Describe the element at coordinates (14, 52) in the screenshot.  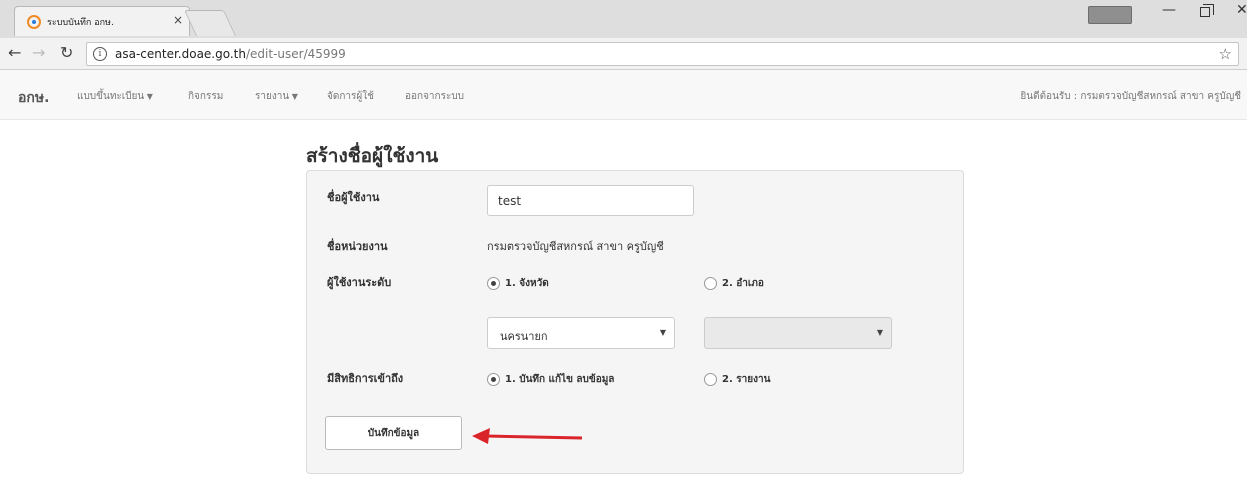
I see `back-arrow-icon: ←` at that location.